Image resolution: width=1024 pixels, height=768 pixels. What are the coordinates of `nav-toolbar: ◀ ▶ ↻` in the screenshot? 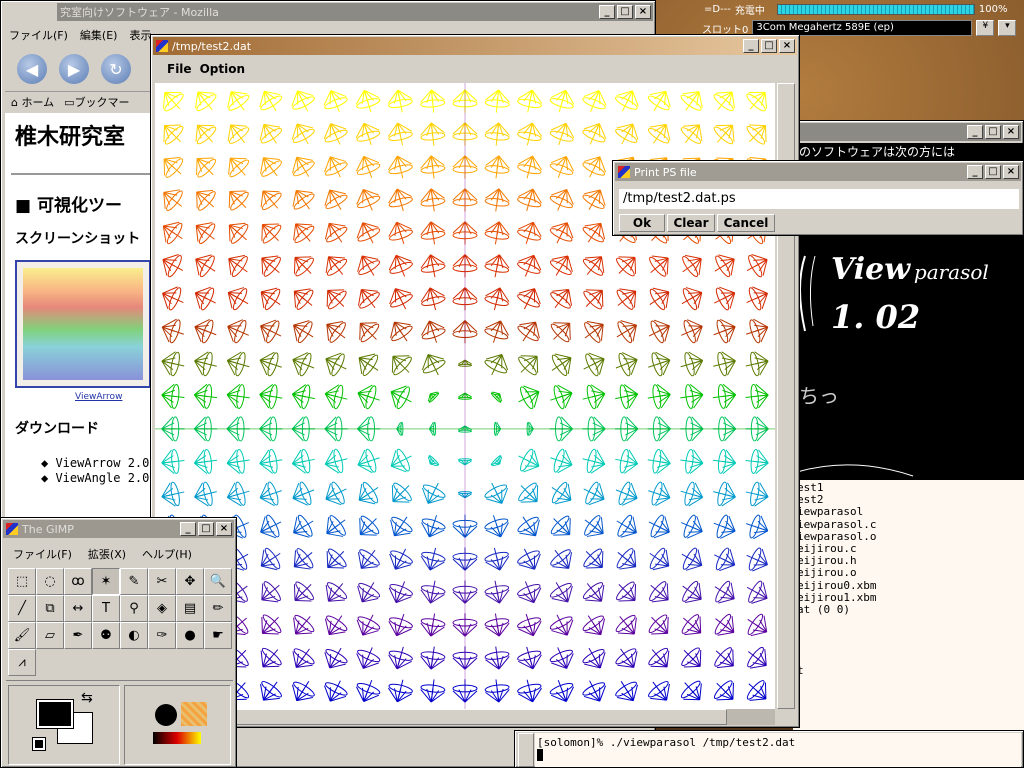 It's located at (80, 69).